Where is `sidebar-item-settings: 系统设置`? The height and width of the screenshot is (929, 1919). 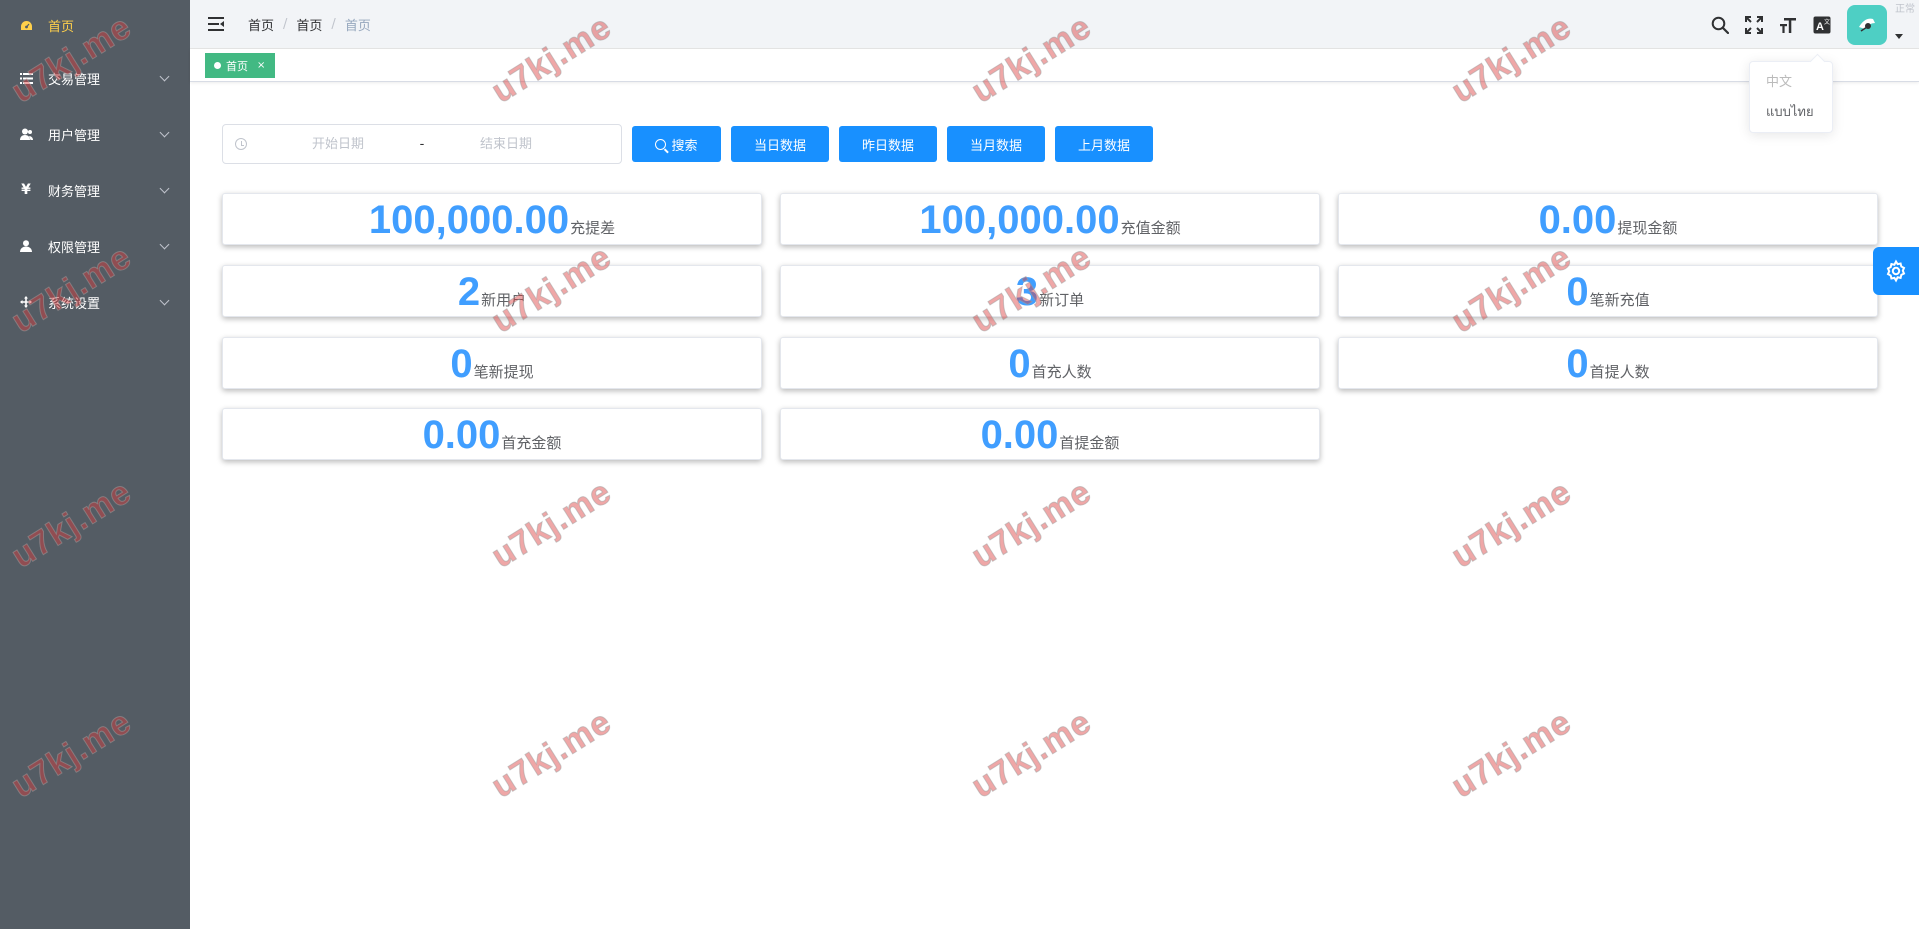
sidebar-item-settings: 系统设置 is located at coordinates (95, 302).